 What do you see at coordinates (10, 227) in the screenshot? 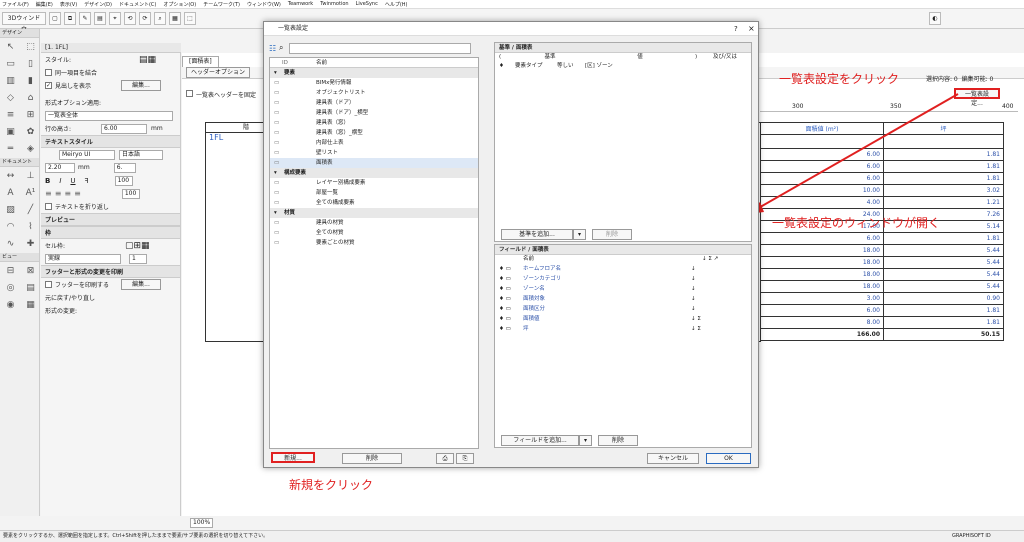
I see `arc-tool-icon: ◠` at bounding box center [10, 227].